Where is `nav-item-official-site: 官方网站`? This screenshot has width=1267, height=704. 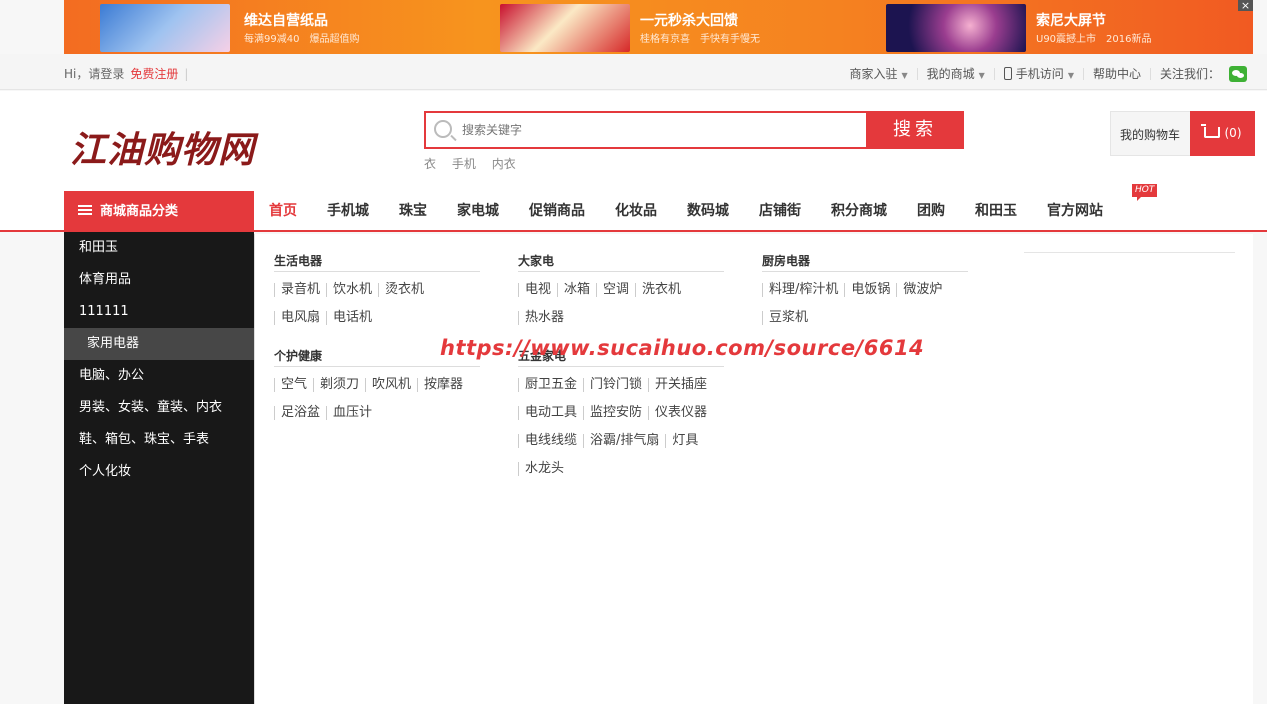
nav-item-official-site: 官方网站 is located at coordinates (1075, 211).